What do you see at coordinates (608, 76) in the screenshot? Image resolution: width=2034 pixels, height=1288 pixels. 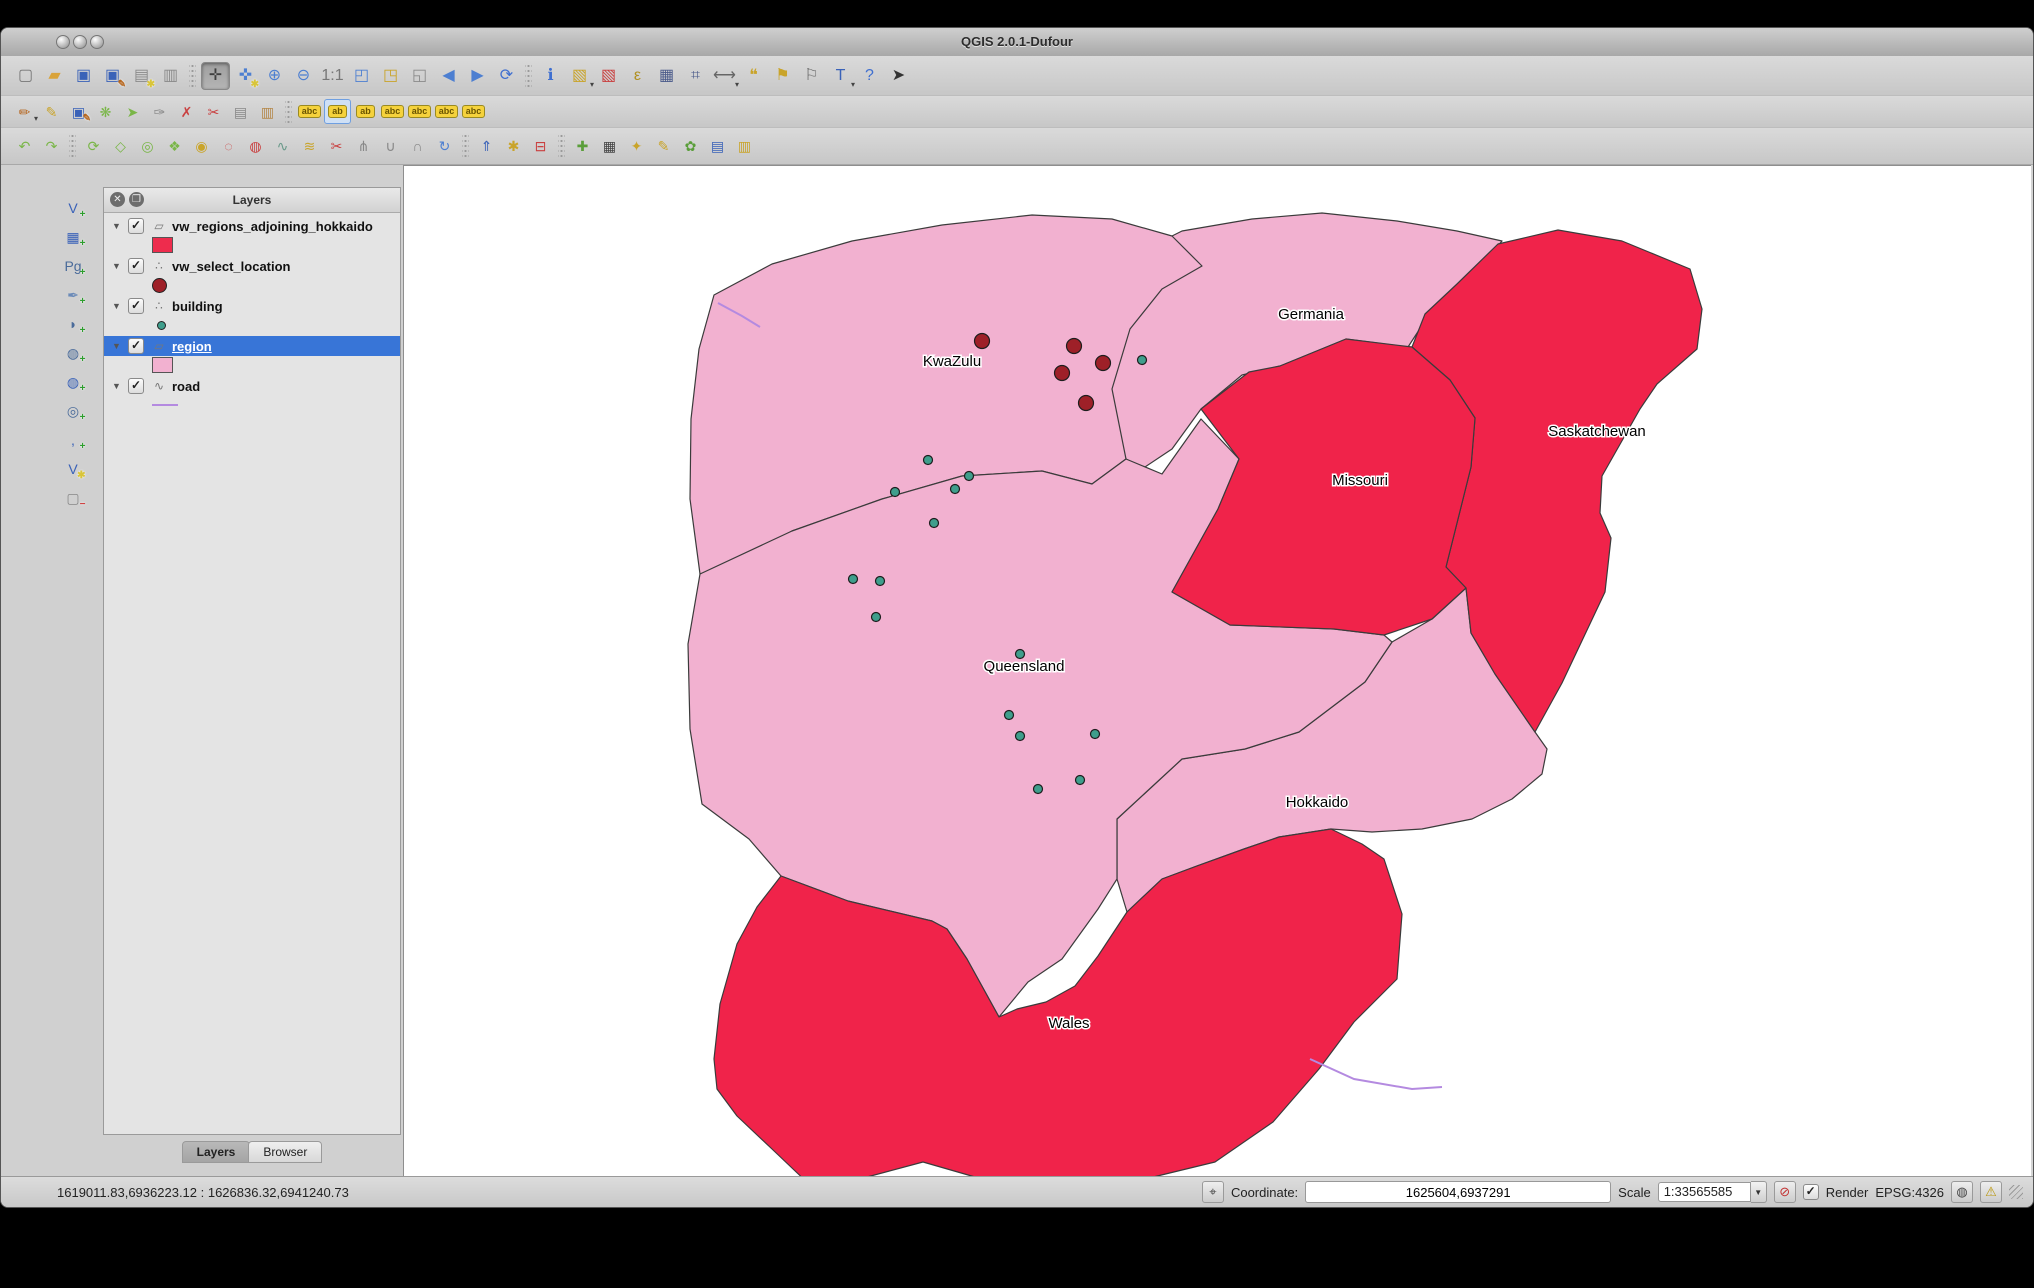 I see `deselect-all-button: ▧` at bounding box center [608, 76].